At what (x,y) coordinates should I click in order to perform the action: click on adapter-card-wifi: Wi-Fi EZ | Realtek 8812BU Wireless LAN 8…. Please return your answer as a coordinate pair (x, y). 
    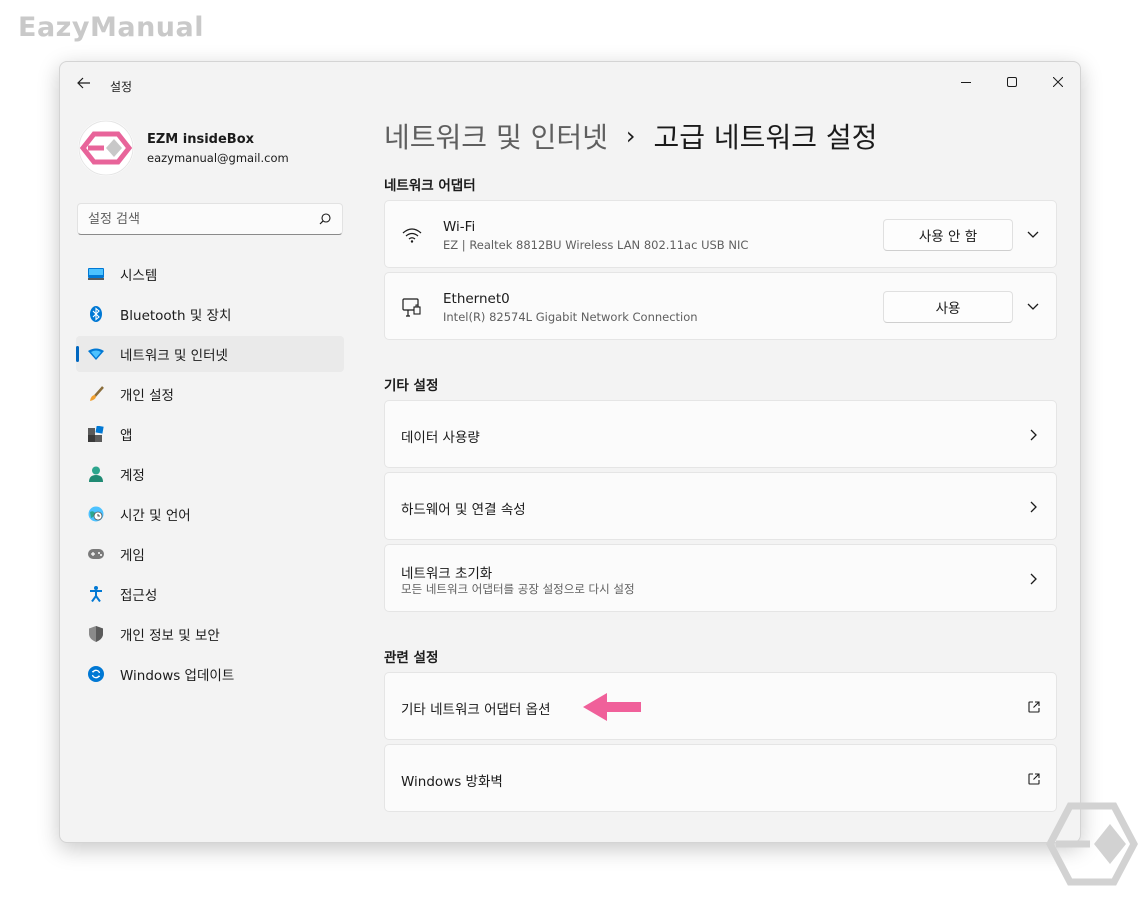
    Looking at the image, I should click on (720, 234).